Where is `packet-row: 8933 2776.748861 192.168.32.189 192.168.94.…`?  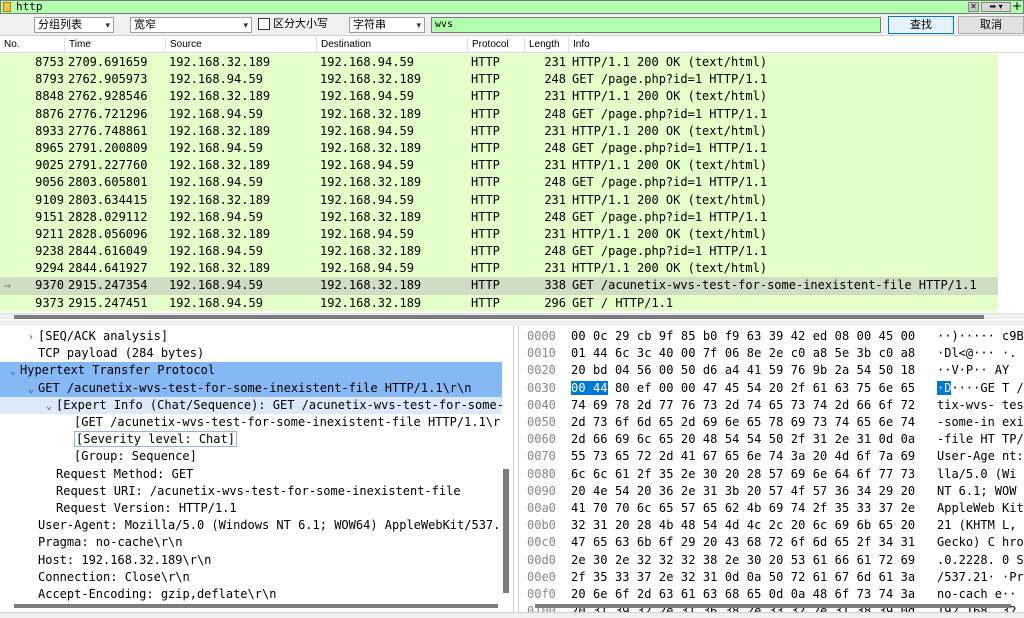
packet-row: 8933 2776.748861 192.168.32.189 192.168.94.… is located at coordinates (499, 131).